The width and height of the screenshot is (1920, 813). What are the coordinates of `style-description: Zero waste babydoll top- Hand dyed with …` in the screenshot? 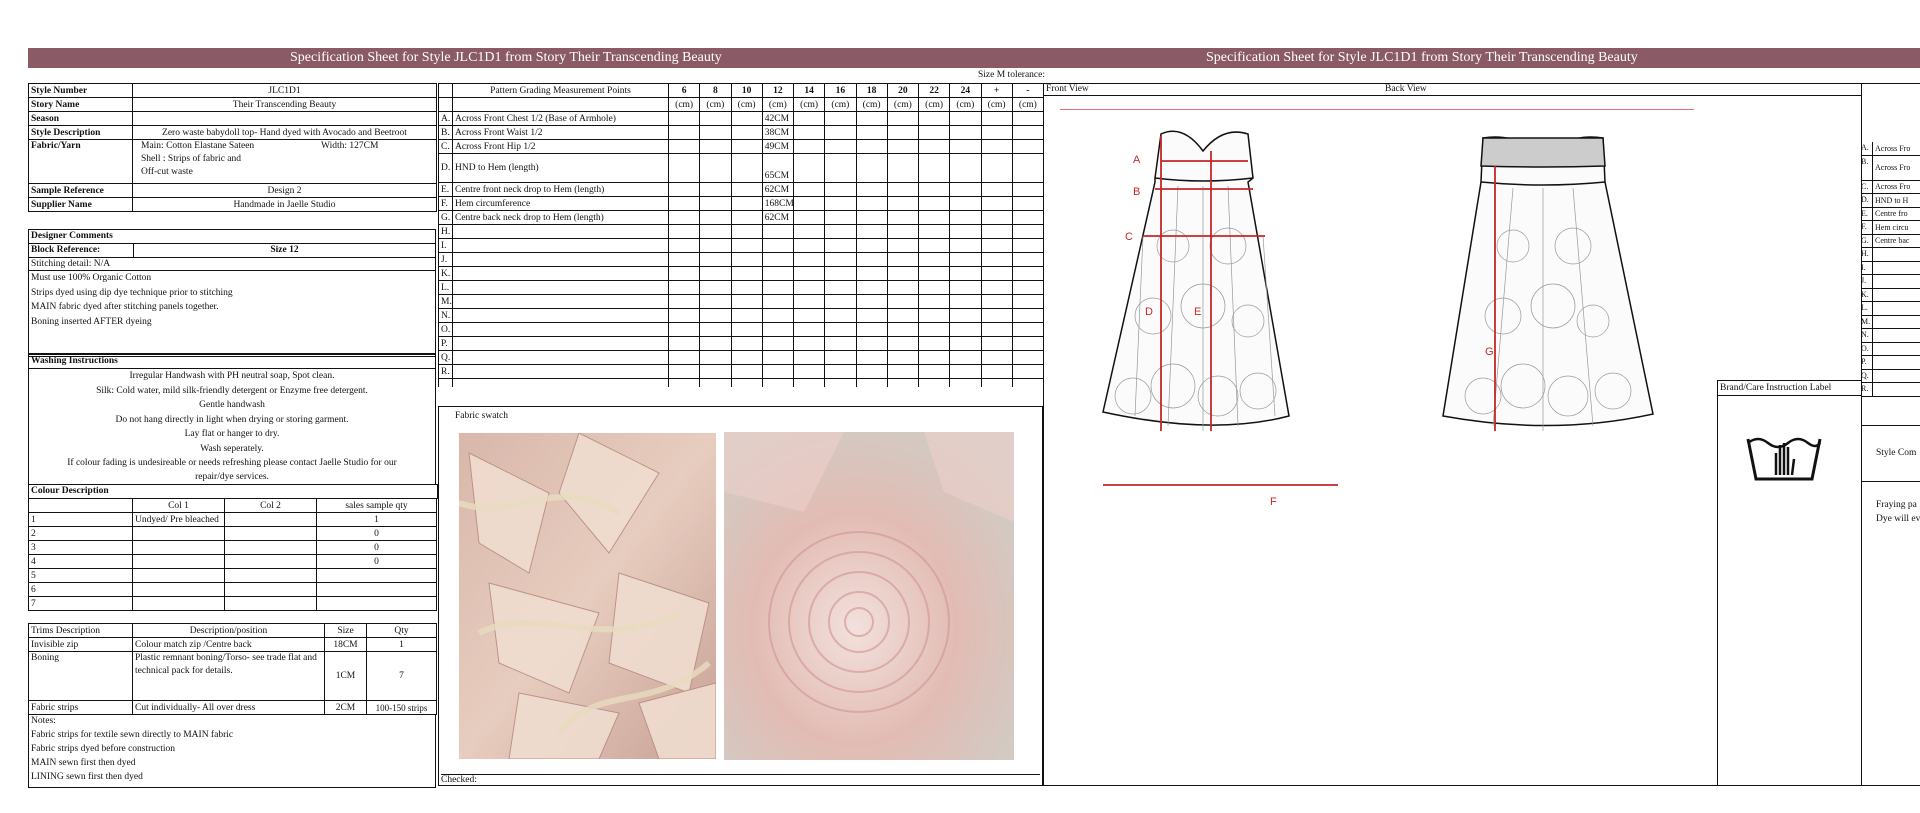 It's located at (284, 132).